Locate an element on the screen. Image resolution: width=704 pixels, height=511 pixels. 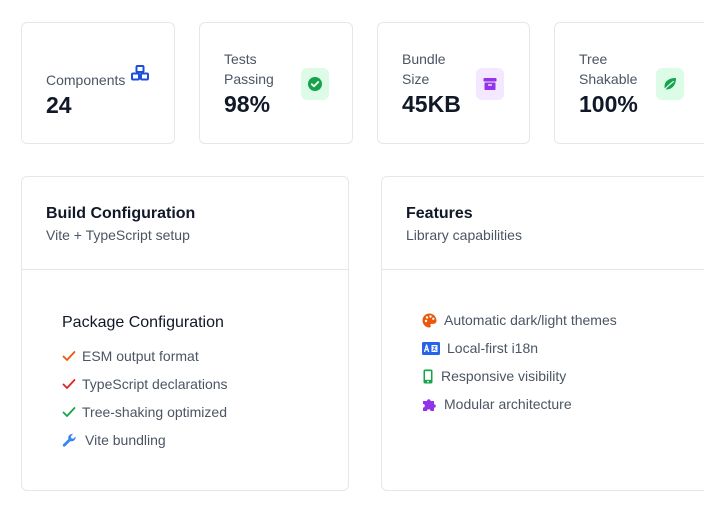
list-item: Local-first i18n is located at coordinates (480, 348).